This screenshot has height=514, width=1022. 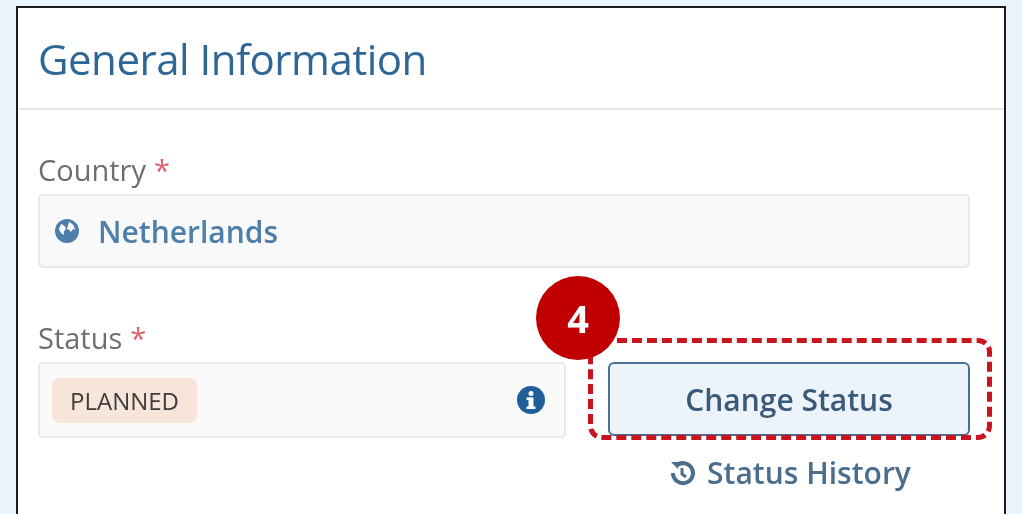 I want to click on country-value: Netherlands, so click(x=188, y=231).